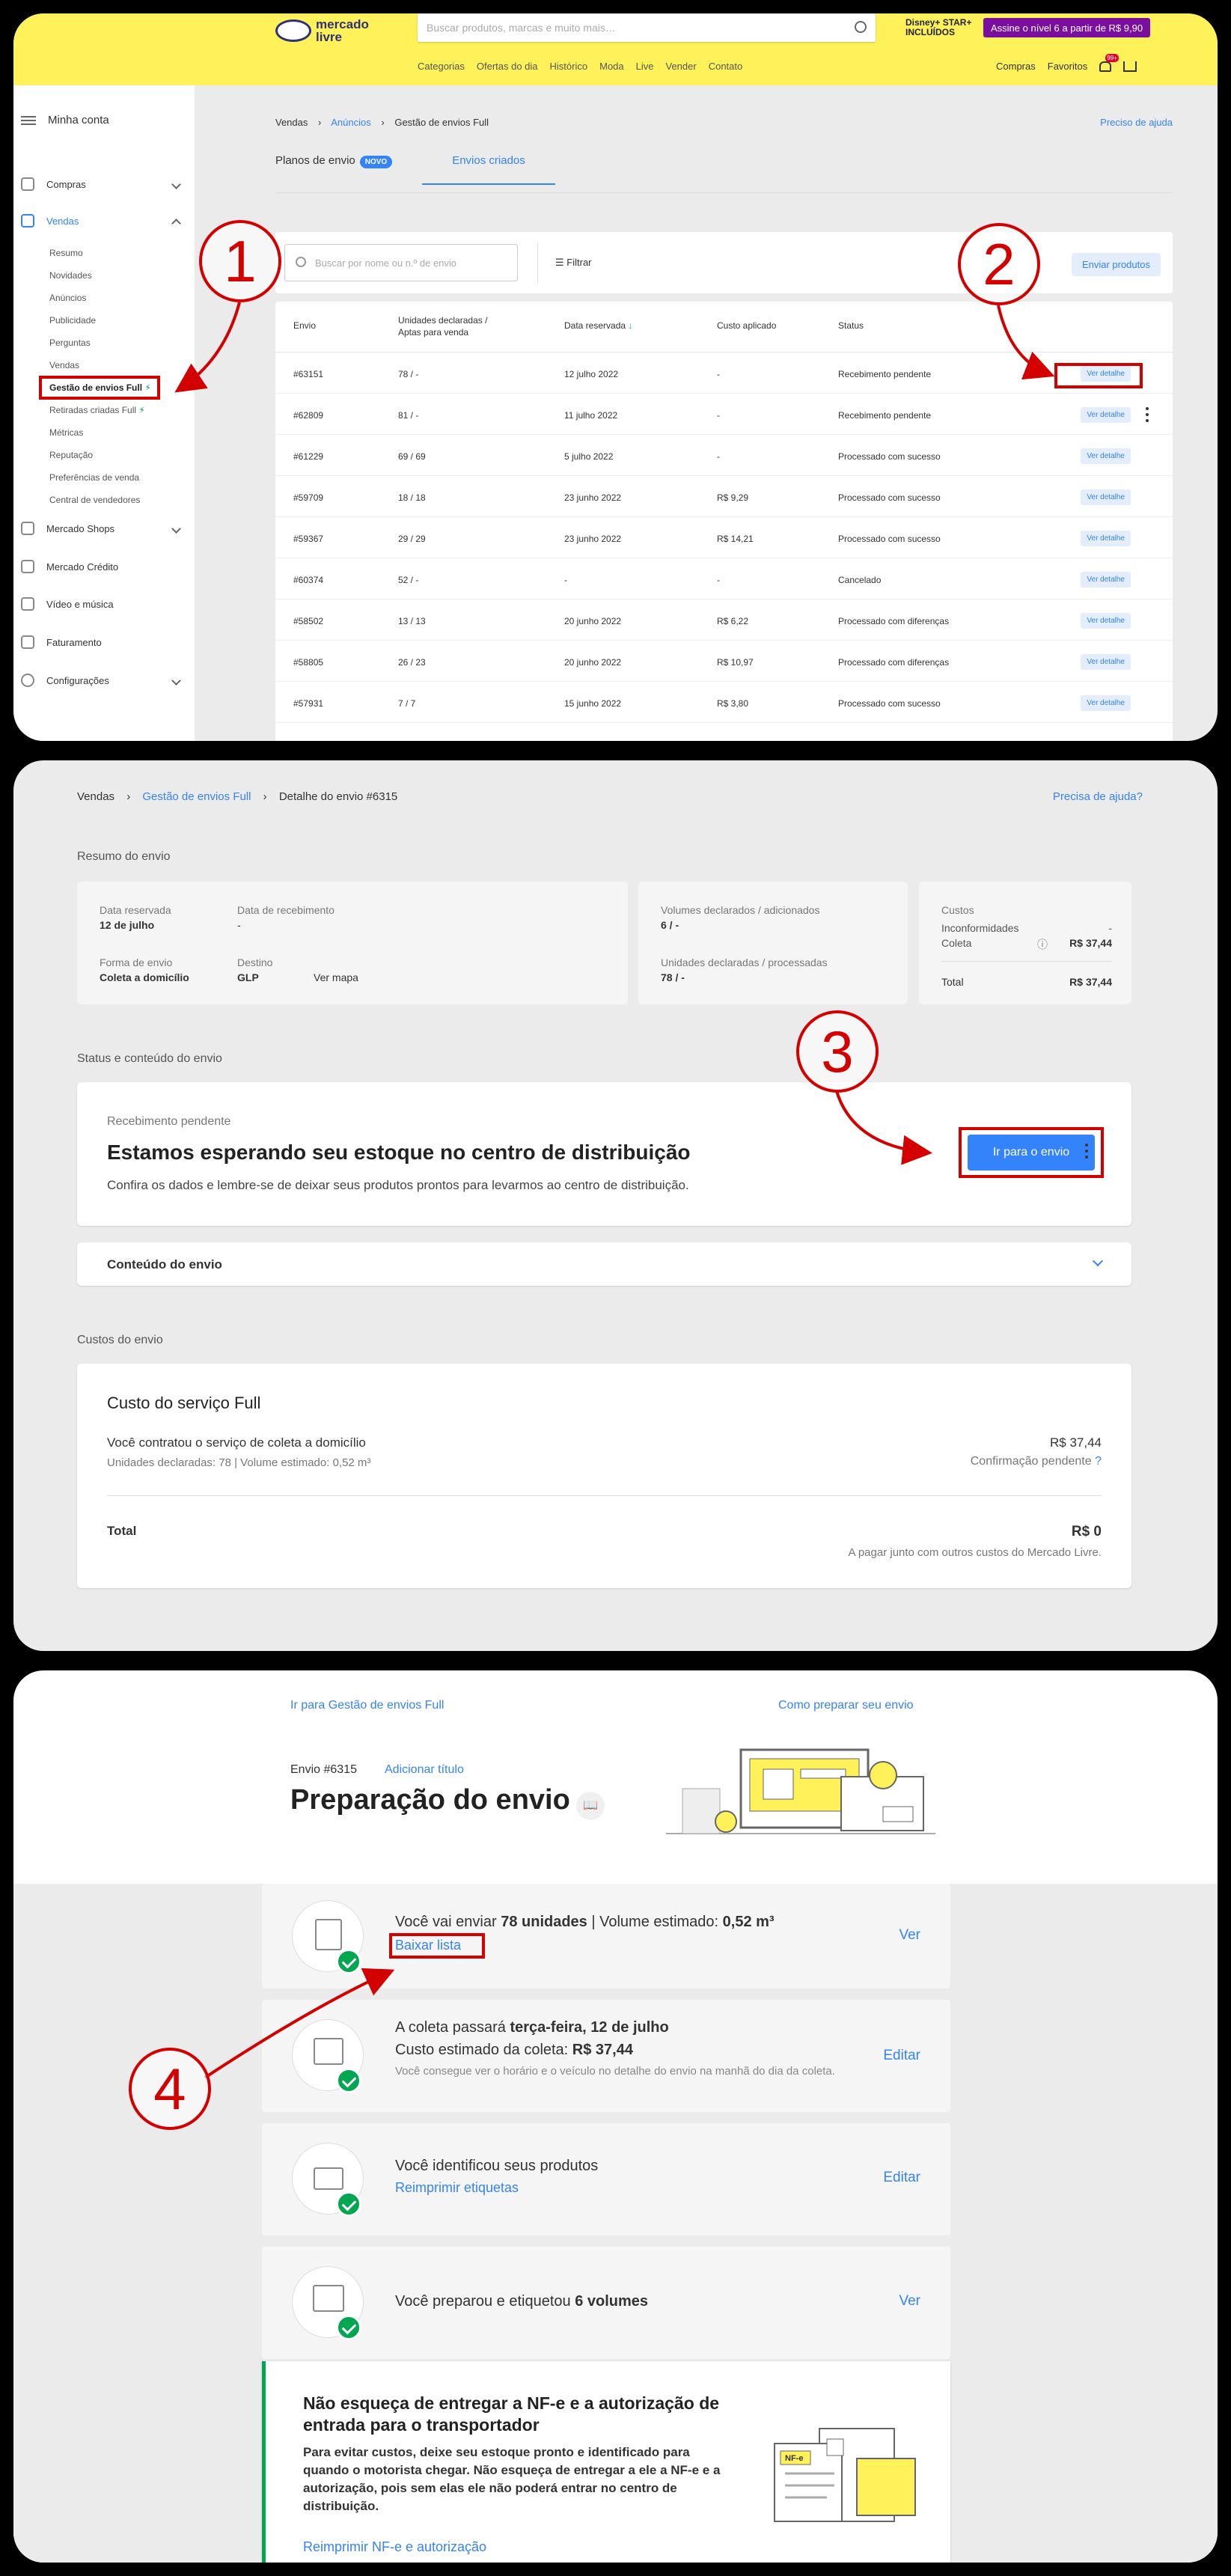 The image size is (1231, 2576). I want to click on subscription-promo: Assine o nível 6 a partir de R$ 9,90, so click(1067, 27).